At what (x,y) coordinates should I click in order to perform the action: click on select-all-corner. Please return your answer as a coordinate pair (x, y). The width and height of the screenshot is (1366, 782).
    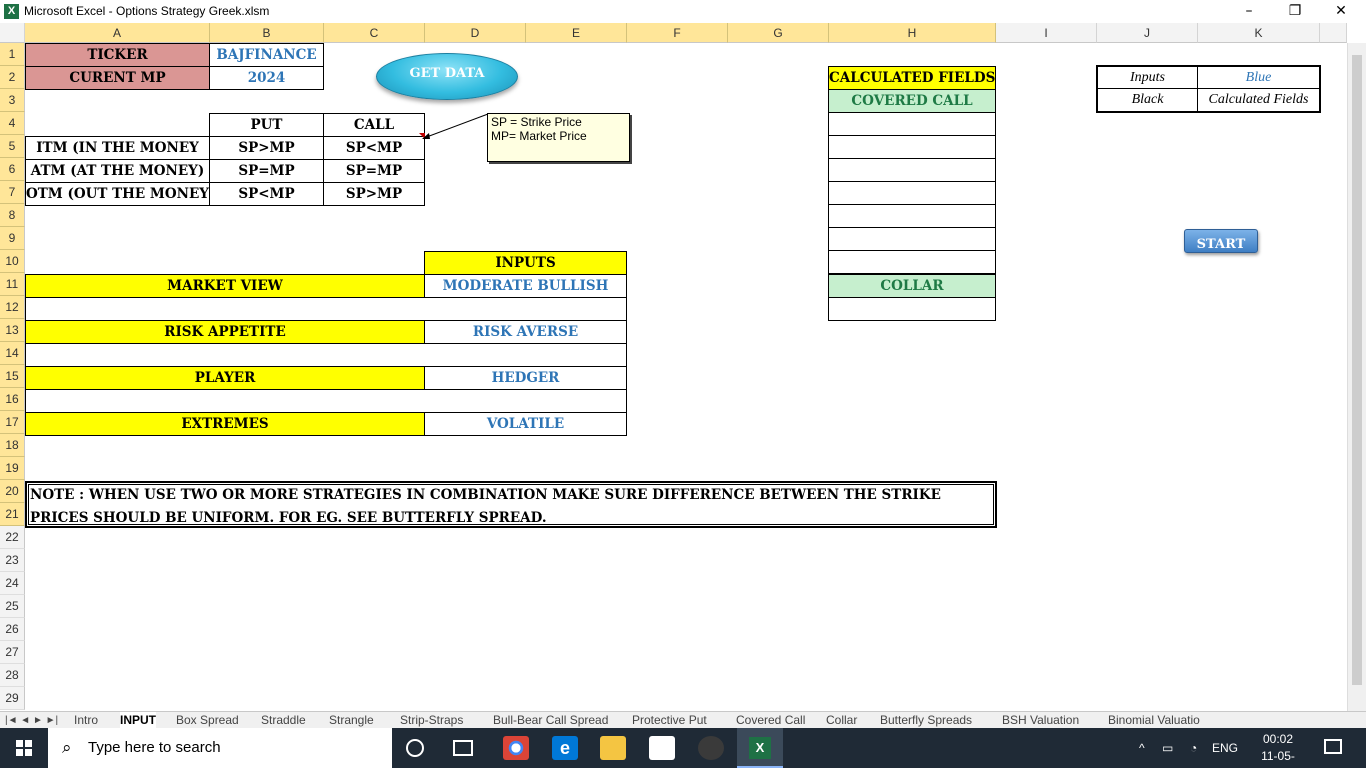
    Looking at the image, I should click on (12, 33).